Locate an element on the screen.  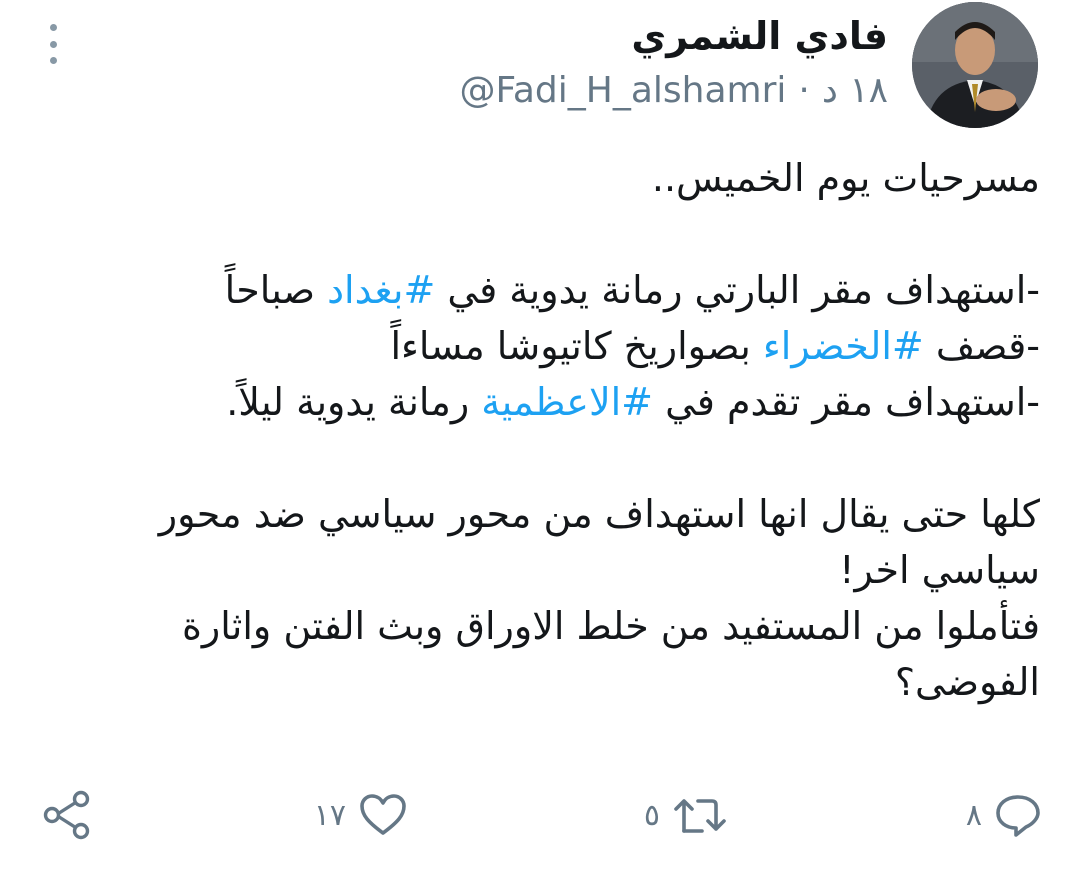
hashtag-link: #الخضراء is located at coordinates (843, 346).